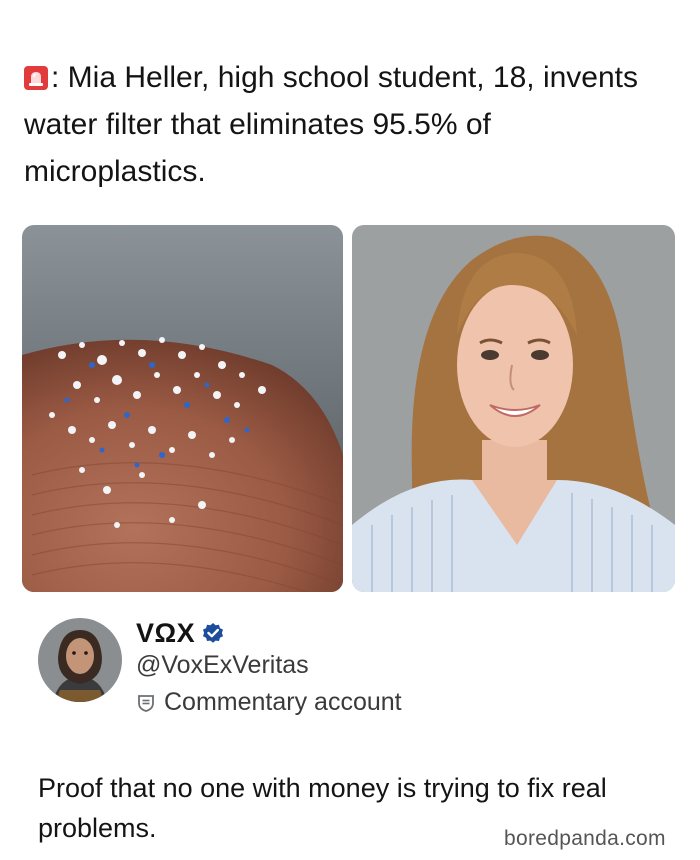  I want to click on verified-badge-icon, so click(213, 633).